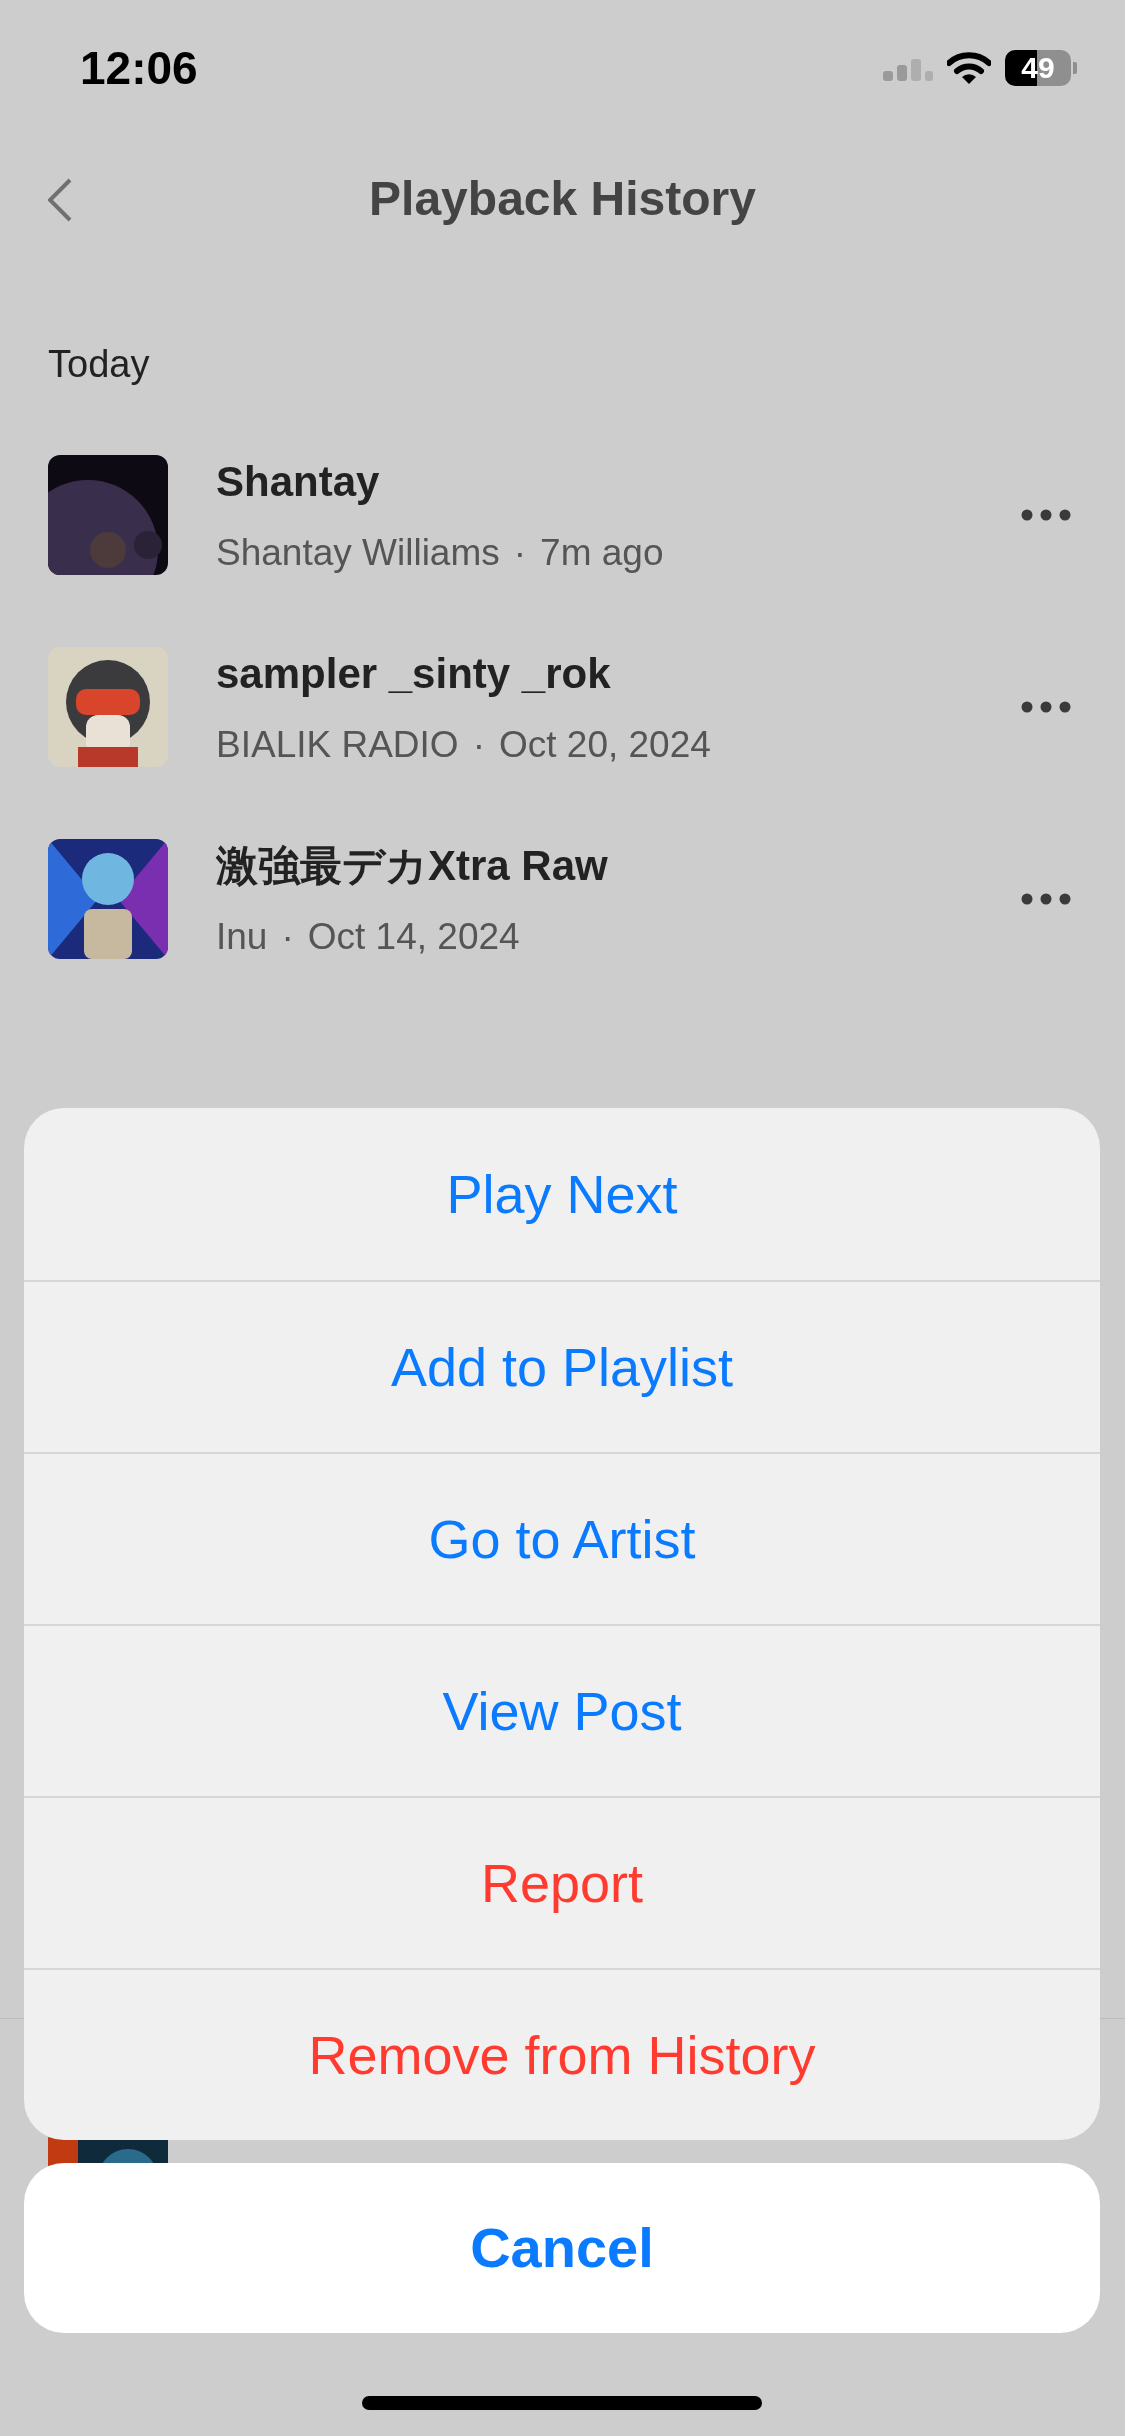 The width and height of the screenshot is (1125, 2436). What do you see at coordinates (358, 552) in the screenshot?
I see `track-artist: Shantay Williams` at bounding box center [358, 552].